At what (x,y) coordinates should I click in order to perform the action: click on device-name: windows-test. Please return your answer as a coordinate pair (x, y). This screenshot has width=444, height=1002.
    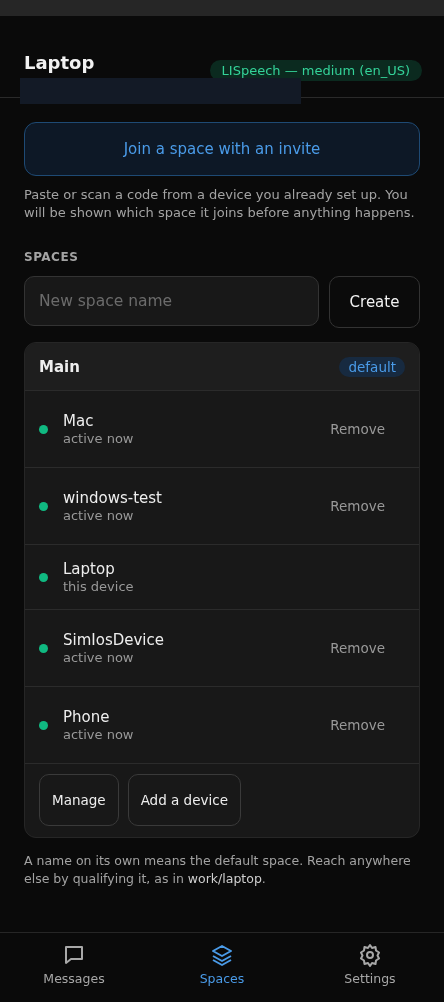
    Looking at the image, I should click on (113, 498).